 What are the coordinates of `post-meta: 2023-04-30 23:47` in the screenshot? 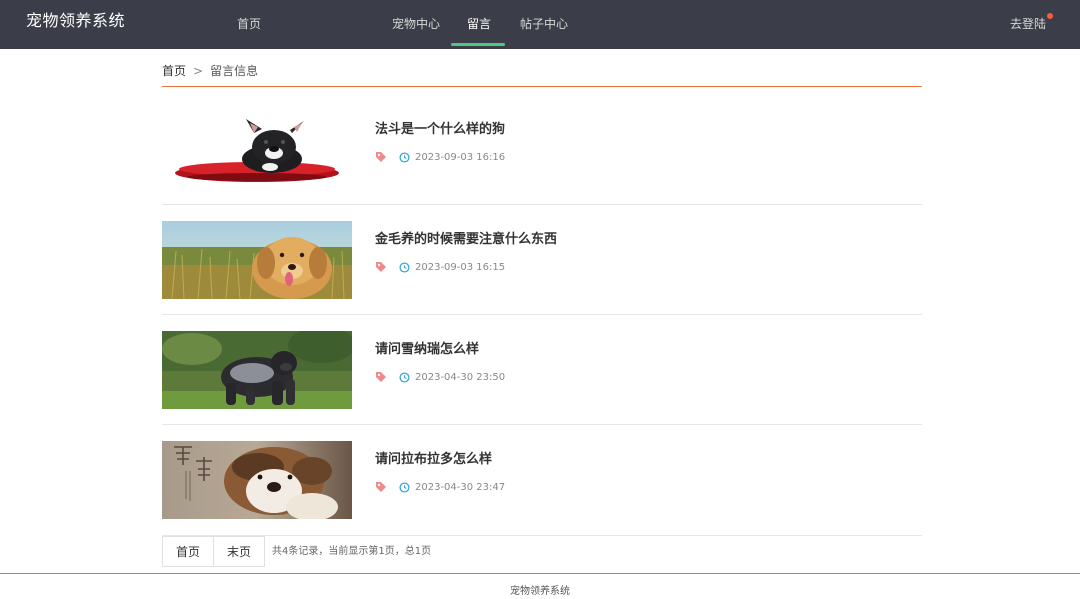 It's located at (440, 487).